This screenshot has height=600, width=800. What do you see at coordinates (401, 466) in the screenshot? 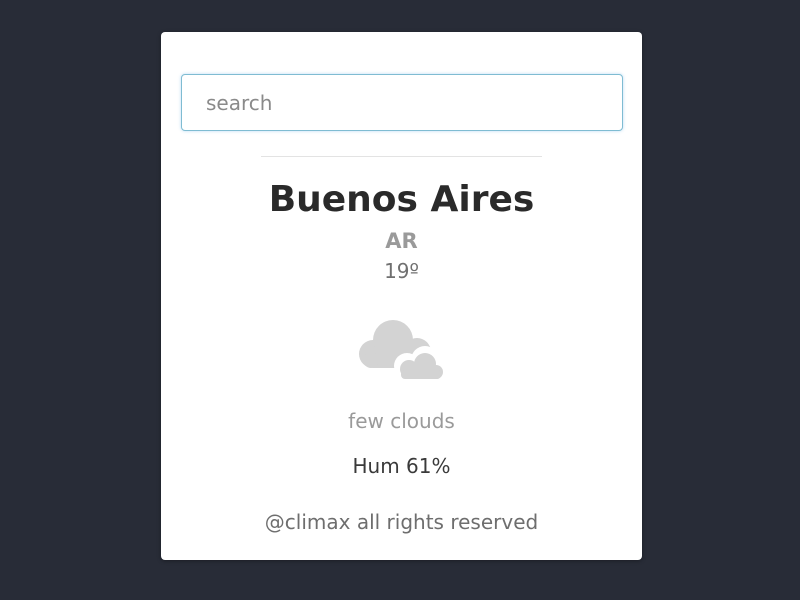
I see `humidity: Hum 61%` at bounding box center [401, 466].